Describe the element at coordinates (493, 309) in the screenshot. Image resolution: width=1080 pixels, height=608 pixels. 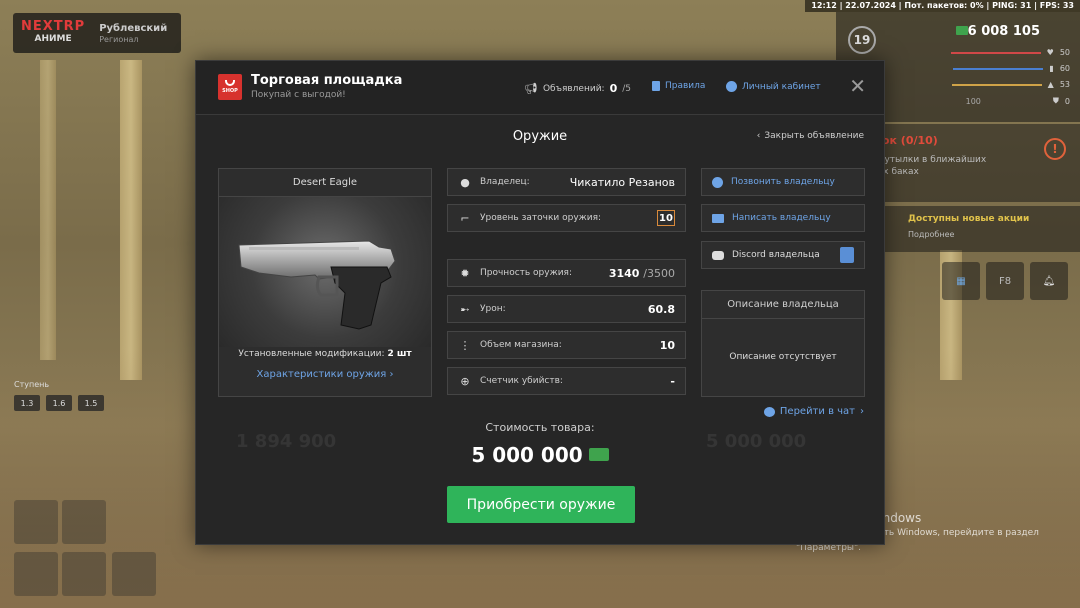
I see `damage-label: Урон:` at that location.